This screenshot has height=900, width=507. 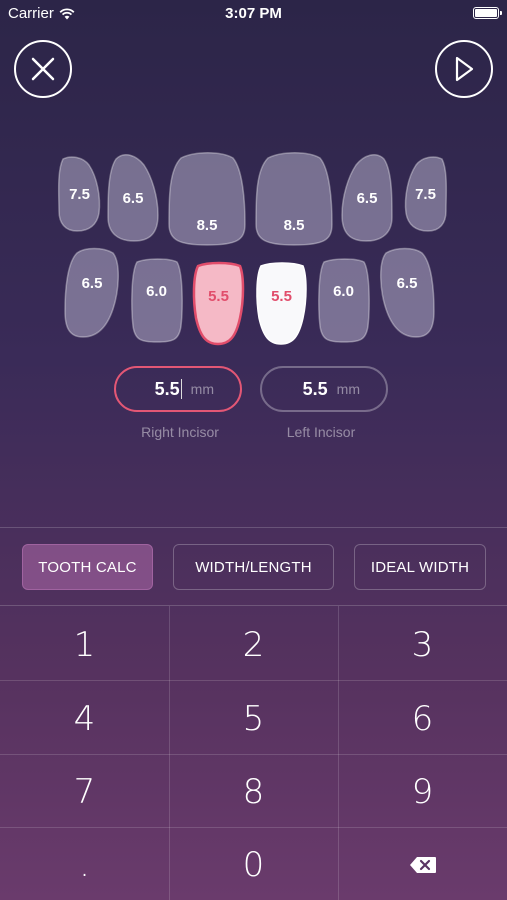 I want to click on tooth-lower-left-incisor: 5.5, so click(x=281, y=304).